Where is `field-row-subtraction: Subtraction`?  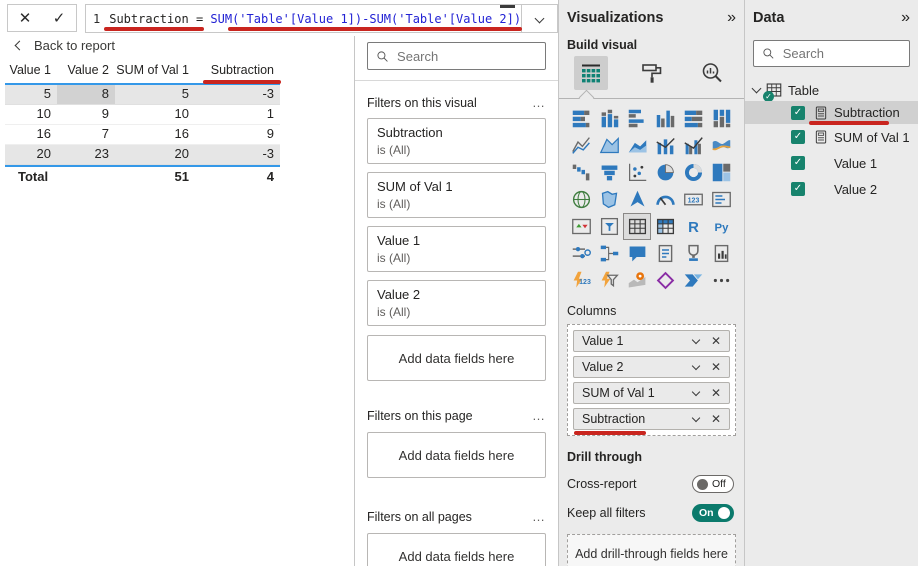 field-row-subtraction: Subtraction is located at coordinates (831, 113).